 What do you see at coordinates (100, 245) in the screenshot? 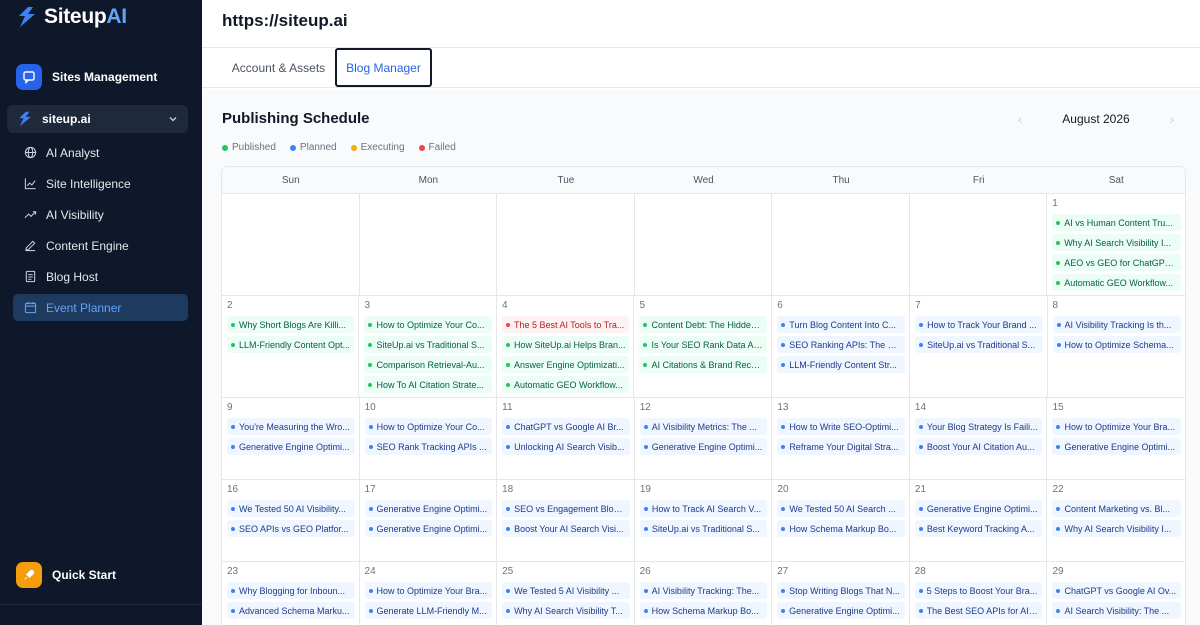
I see `sidebar-item-content-engine: Content Engine` at bounding box center [100, 245].